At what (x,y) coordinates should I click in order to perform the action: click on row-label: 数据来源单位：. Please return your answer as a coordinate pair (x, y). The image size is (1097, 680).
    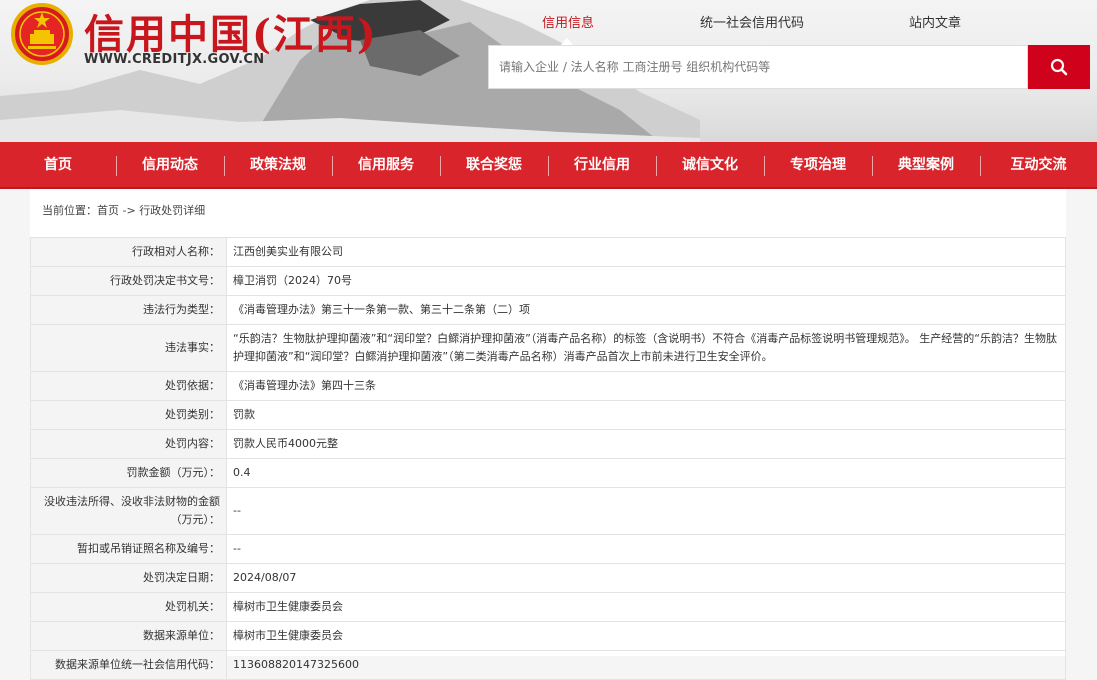
    Looking at the image, I should click on (128, 636).